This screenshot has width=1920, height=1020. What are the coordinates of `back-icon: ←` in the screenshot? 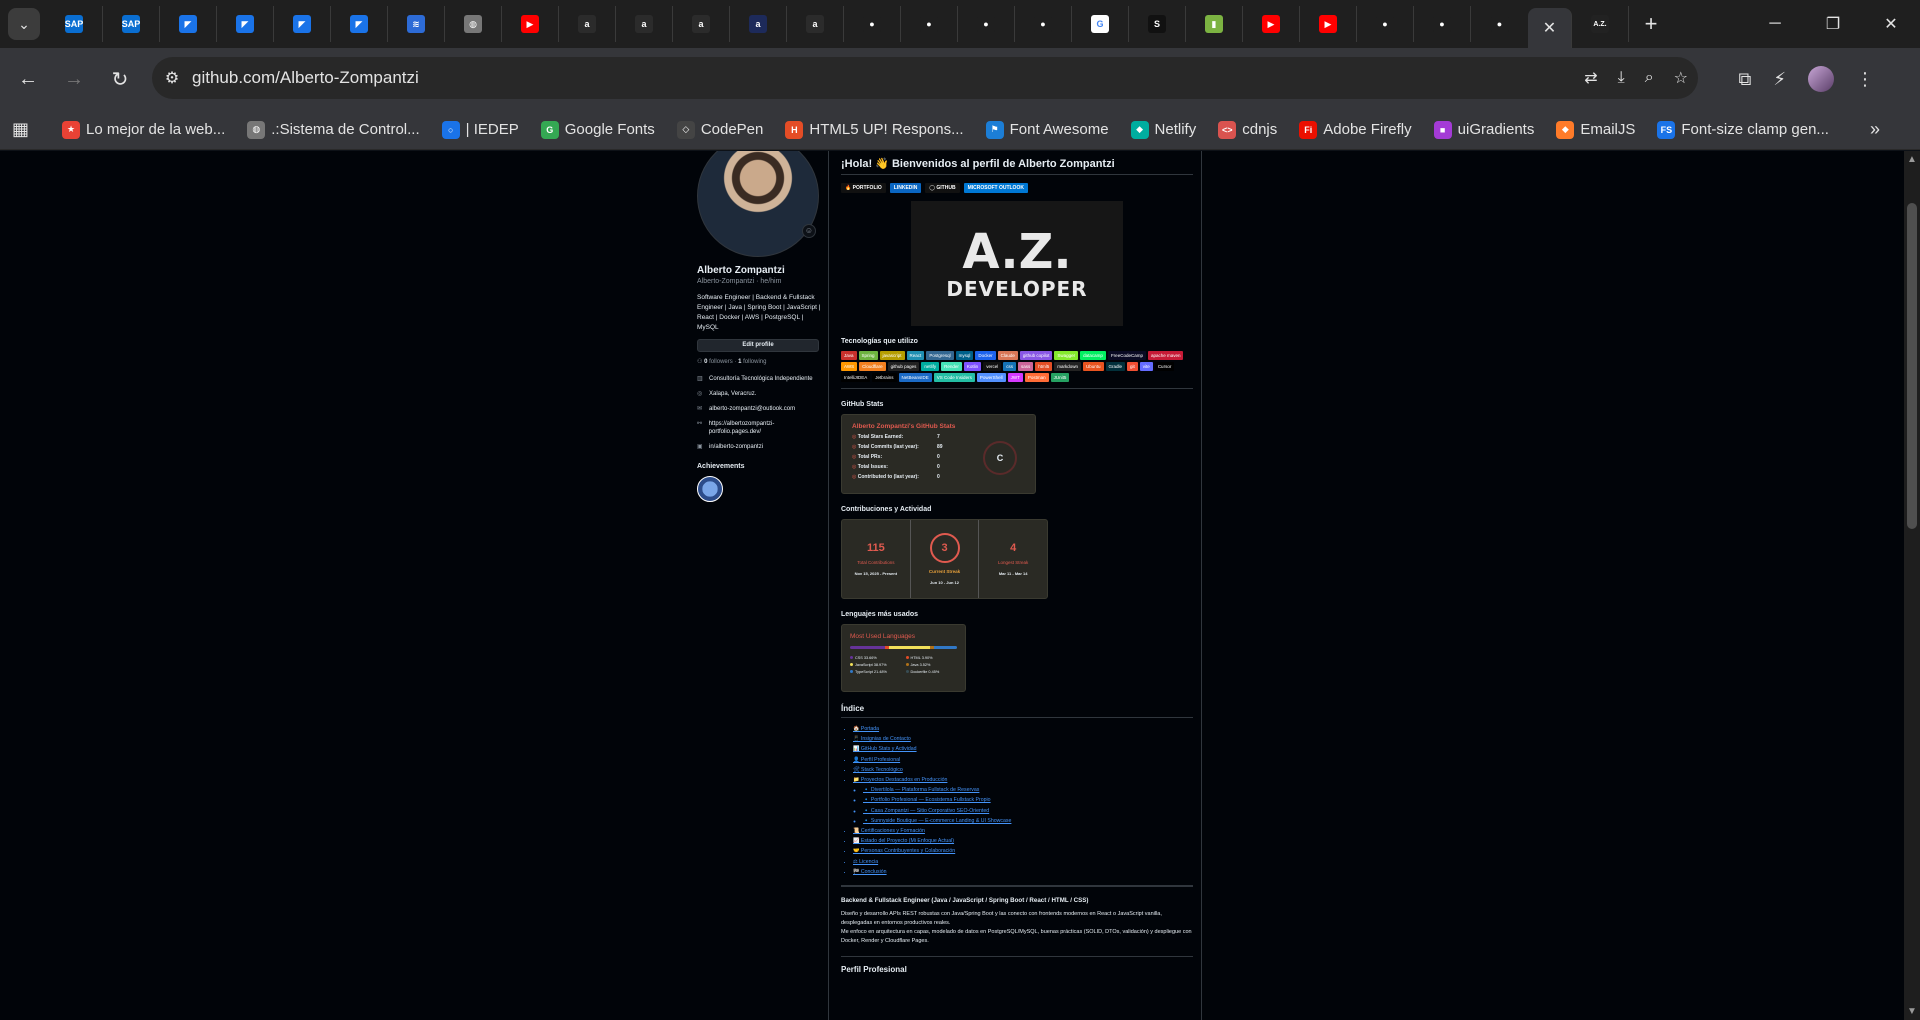 It's located at (28, 79).